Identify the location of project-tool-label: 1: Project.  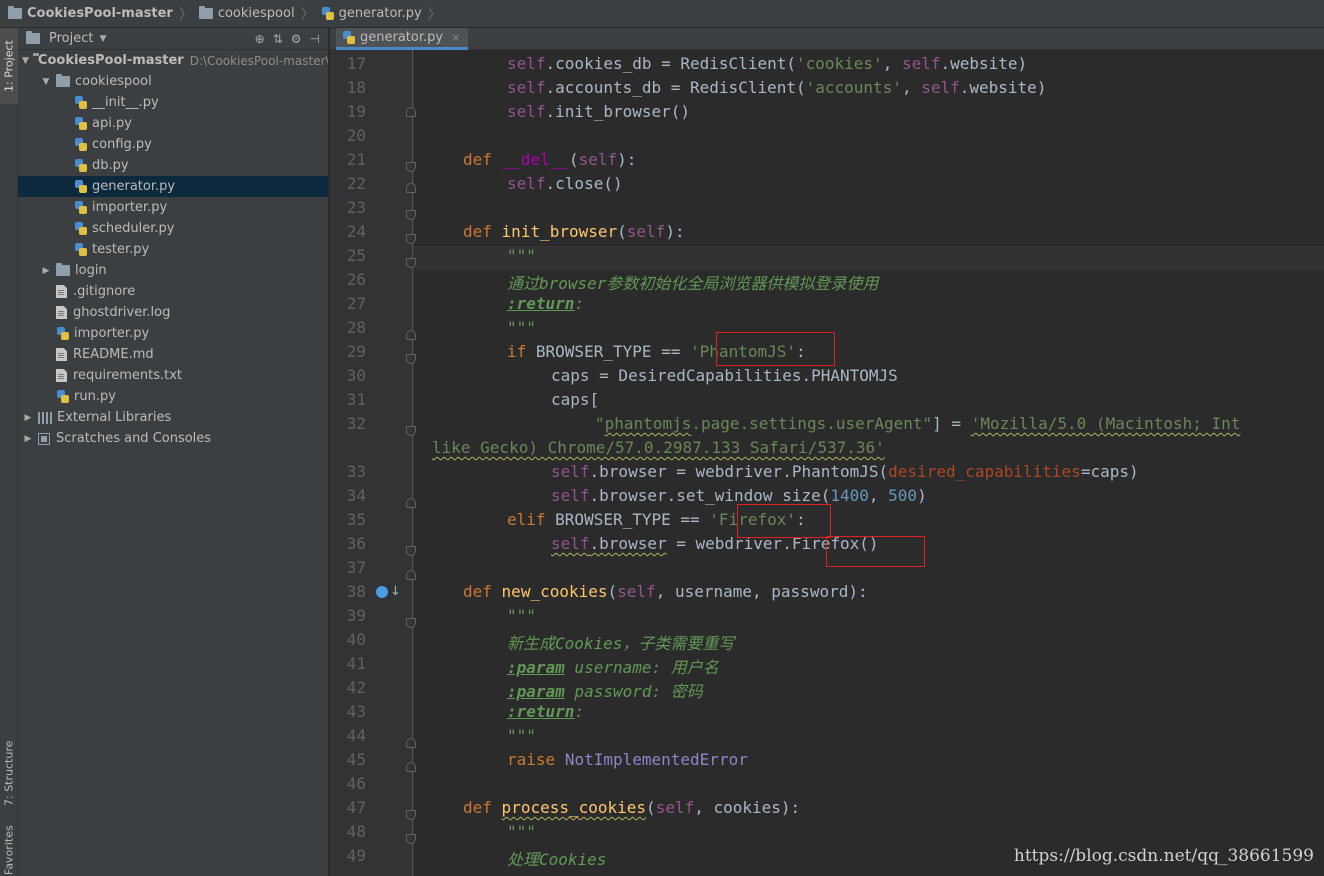
(9, 66).